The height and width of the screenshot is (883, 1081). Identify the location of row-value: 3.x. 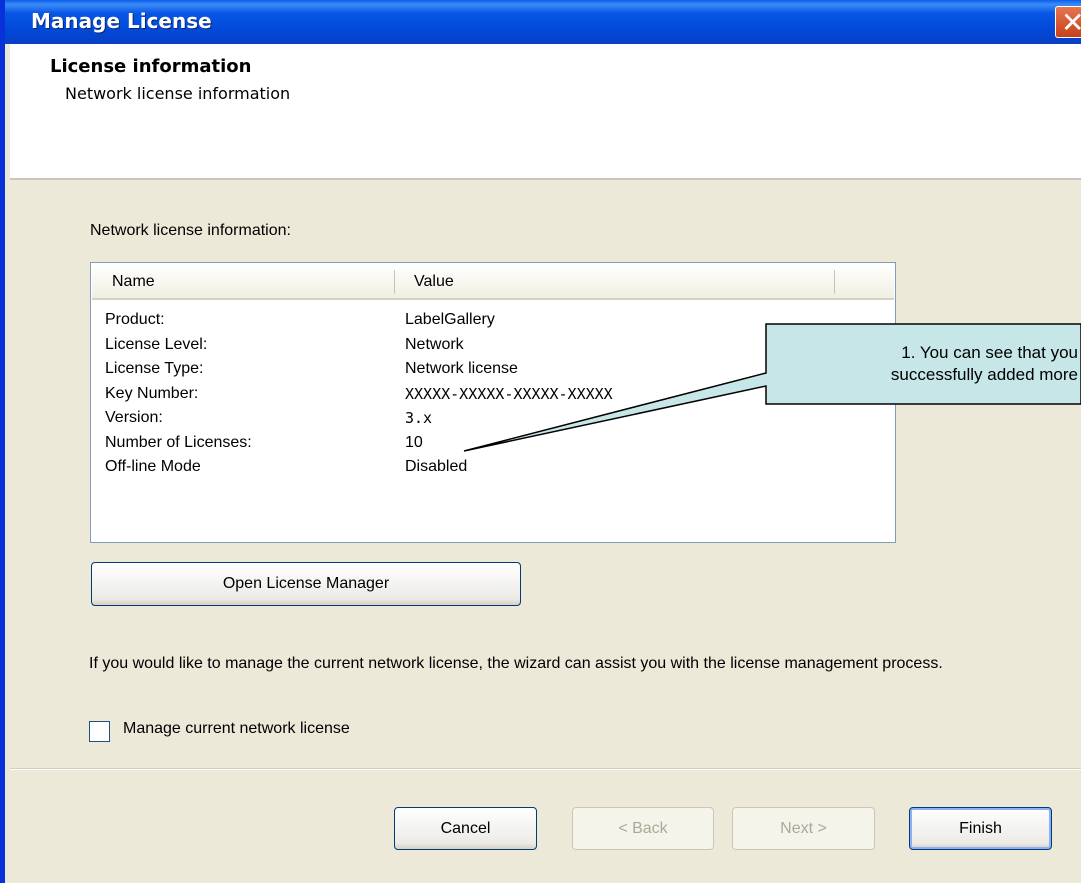
(419, 418).